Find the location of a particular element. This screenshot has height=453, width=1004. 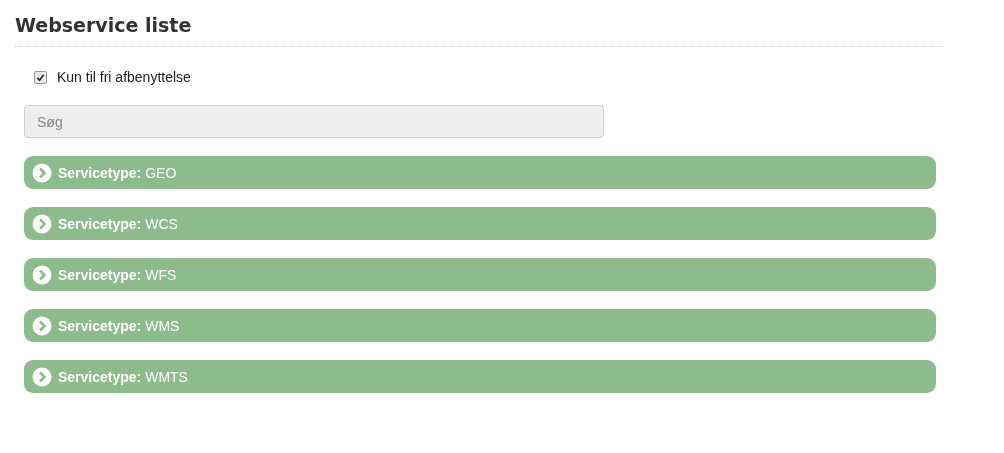

accordion-header: Servicetype: WMTS is located at coordinates (480, 376).